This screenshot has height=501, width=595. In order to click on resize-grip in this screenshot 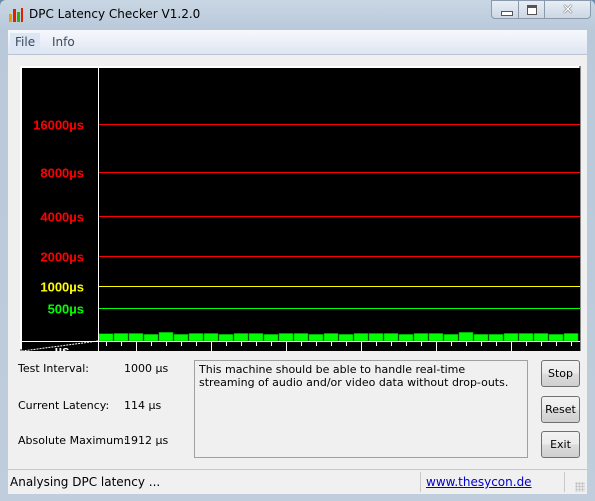, I will do `click(580, 487)`.